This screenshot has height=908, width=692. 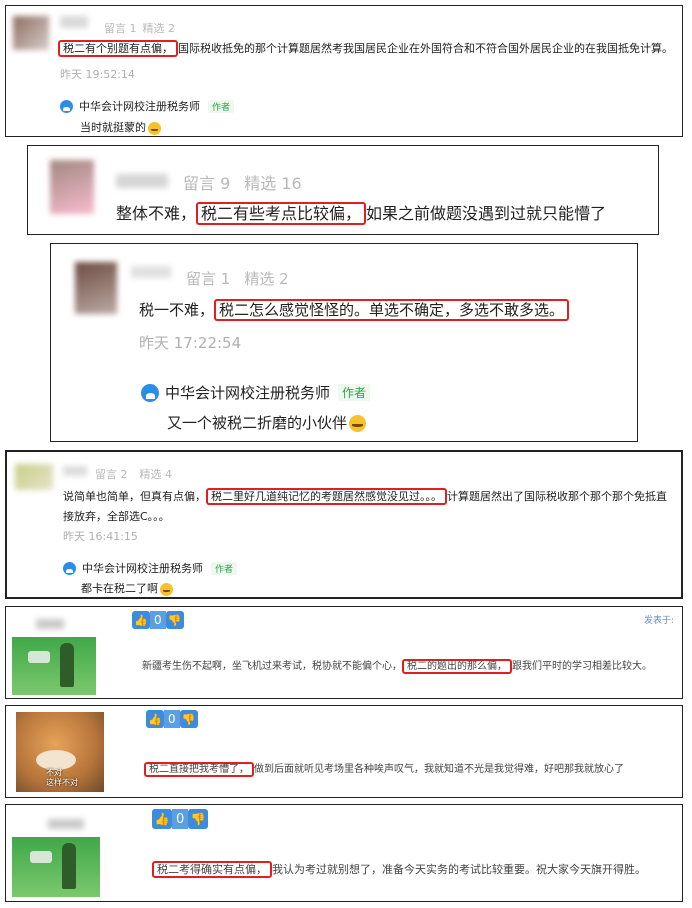 I want to click on timestamp: 昨天 16:41:15, so click(x=100, y=536).